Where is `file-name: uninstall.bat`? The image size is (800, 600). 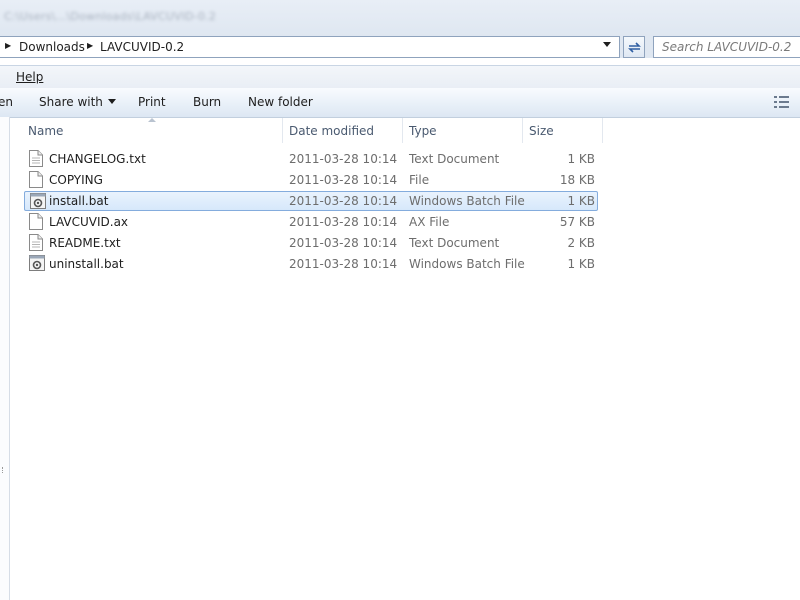
file-name: uninstall.bat is located at coordinates (86, 264).